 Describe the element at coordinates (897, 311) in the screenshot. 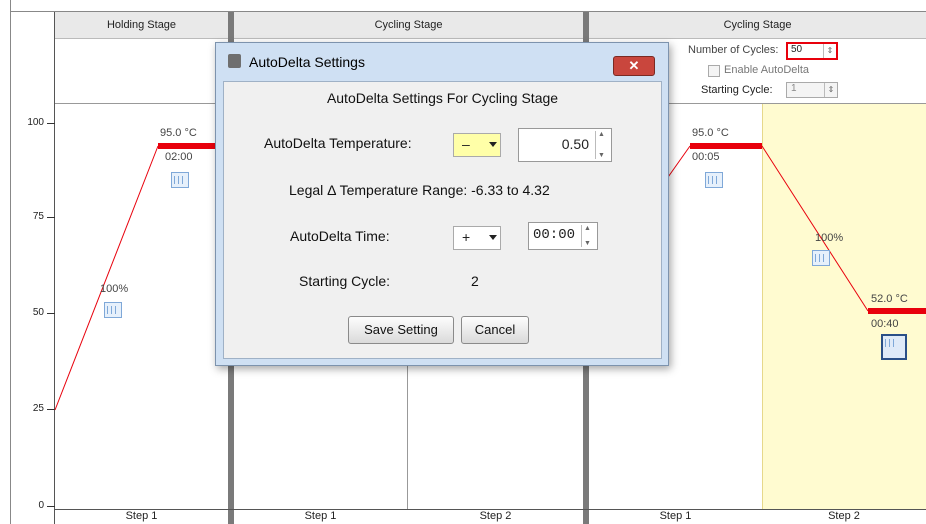

I see `temp-hold-bar-cycling2-step2` at that location.